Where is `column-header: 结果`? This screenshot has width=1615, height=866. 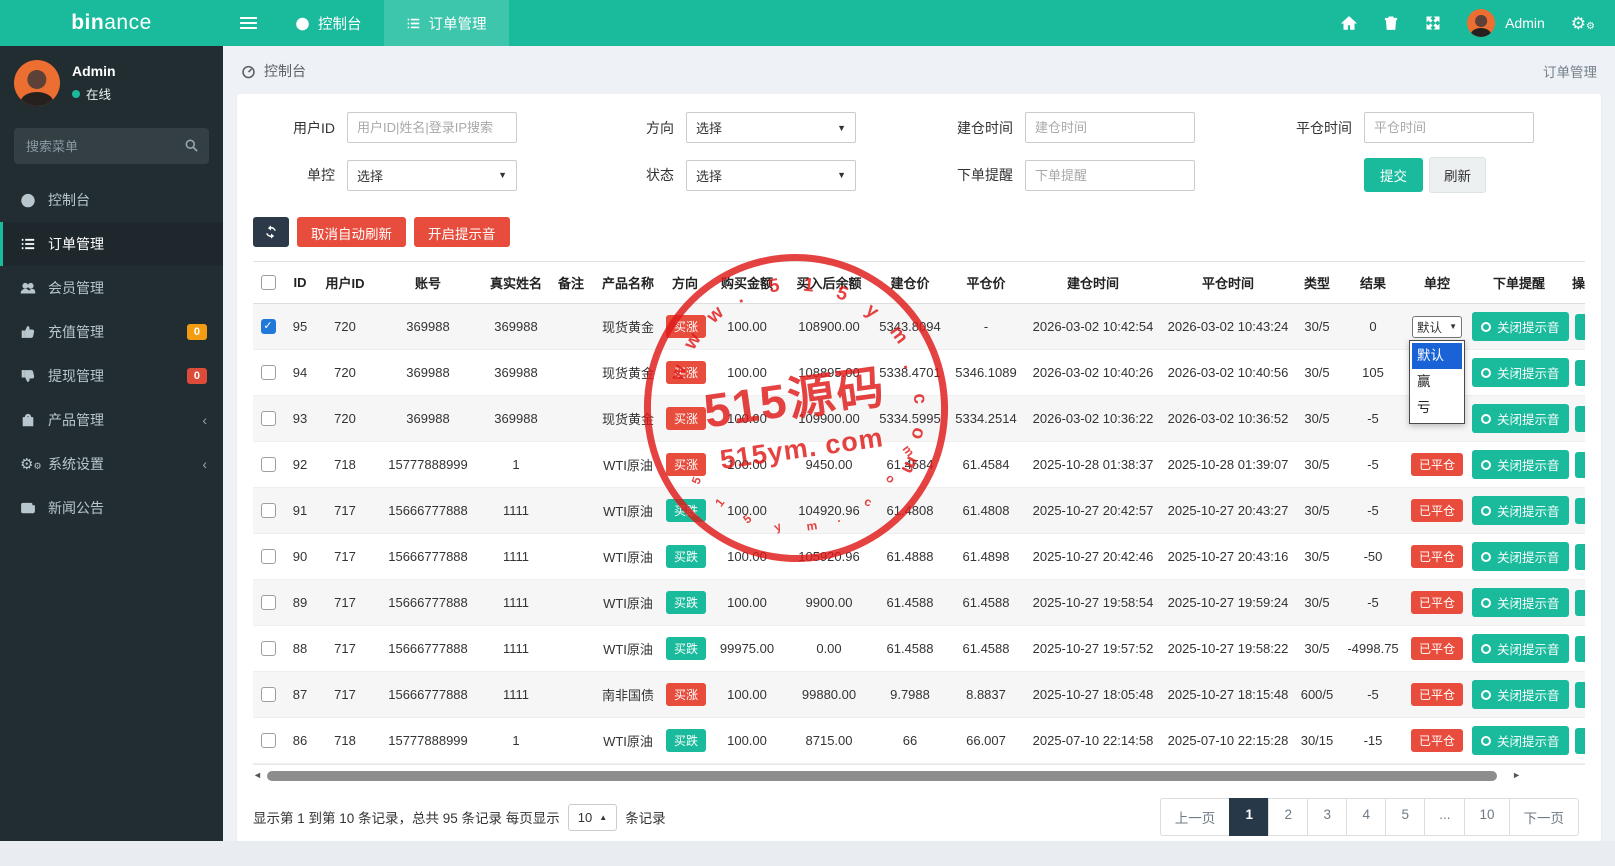
column-header: 结果 is located at coordinates (1373, 282).